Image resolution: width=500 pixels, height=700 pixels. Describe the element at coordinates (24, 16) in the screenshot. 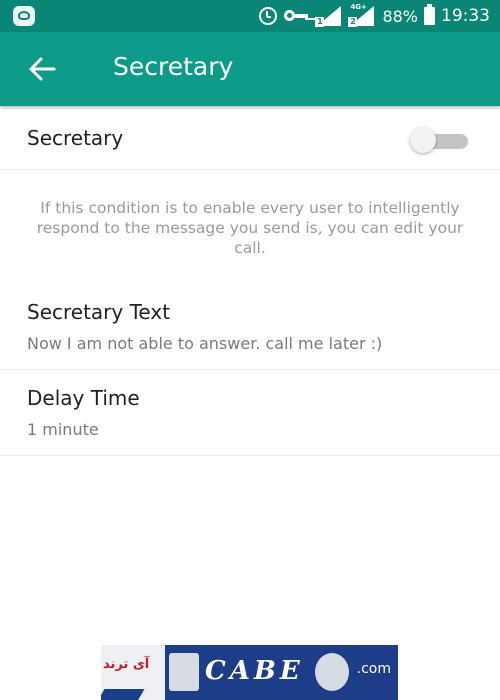

I see `app-shield-icon` at that location.